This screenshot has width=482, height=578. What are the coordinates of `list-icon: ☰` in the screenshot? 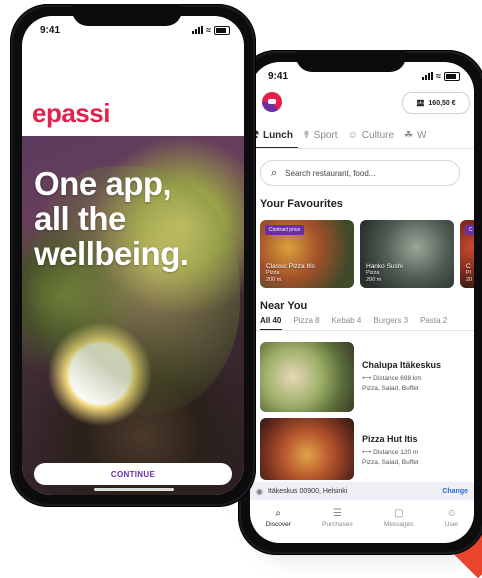 It's located at (337, 513).